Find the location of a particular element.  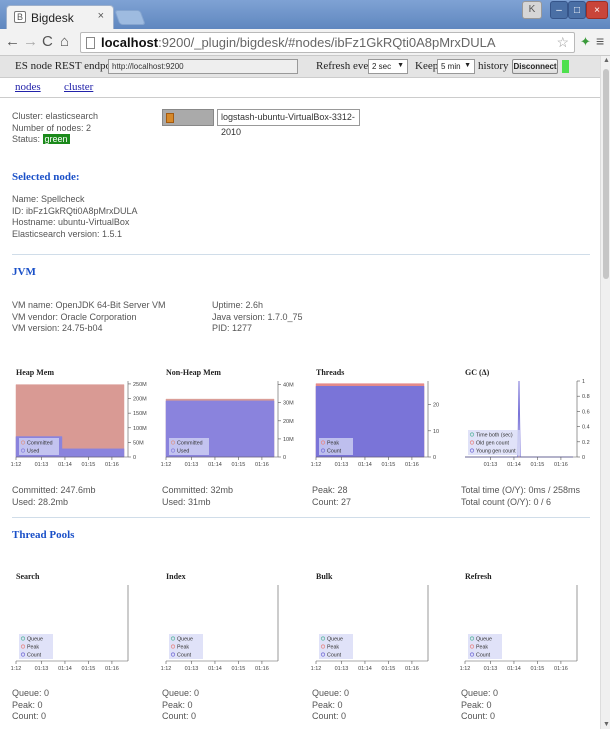

page-scrollbar: ▲ ▼ is located at coordinates (605, 392).